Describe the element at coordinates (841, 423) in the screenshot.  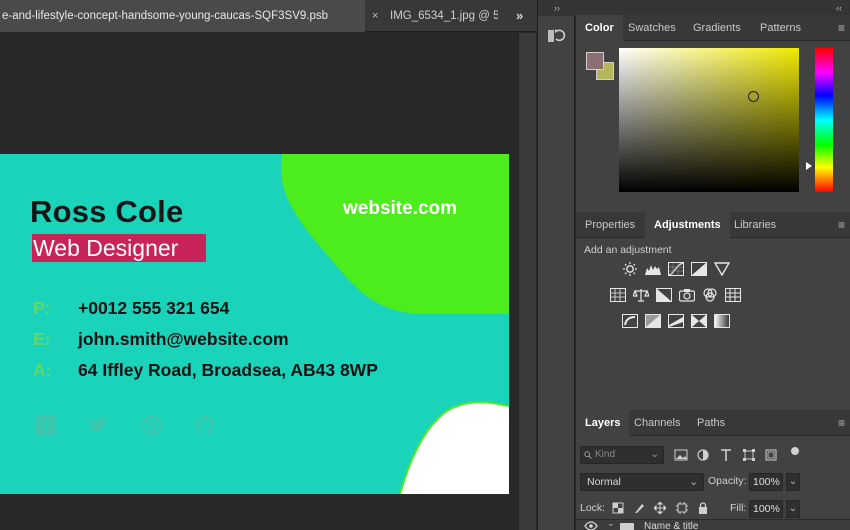
I see `layers-panel-menu-icon: ≡` at that location.